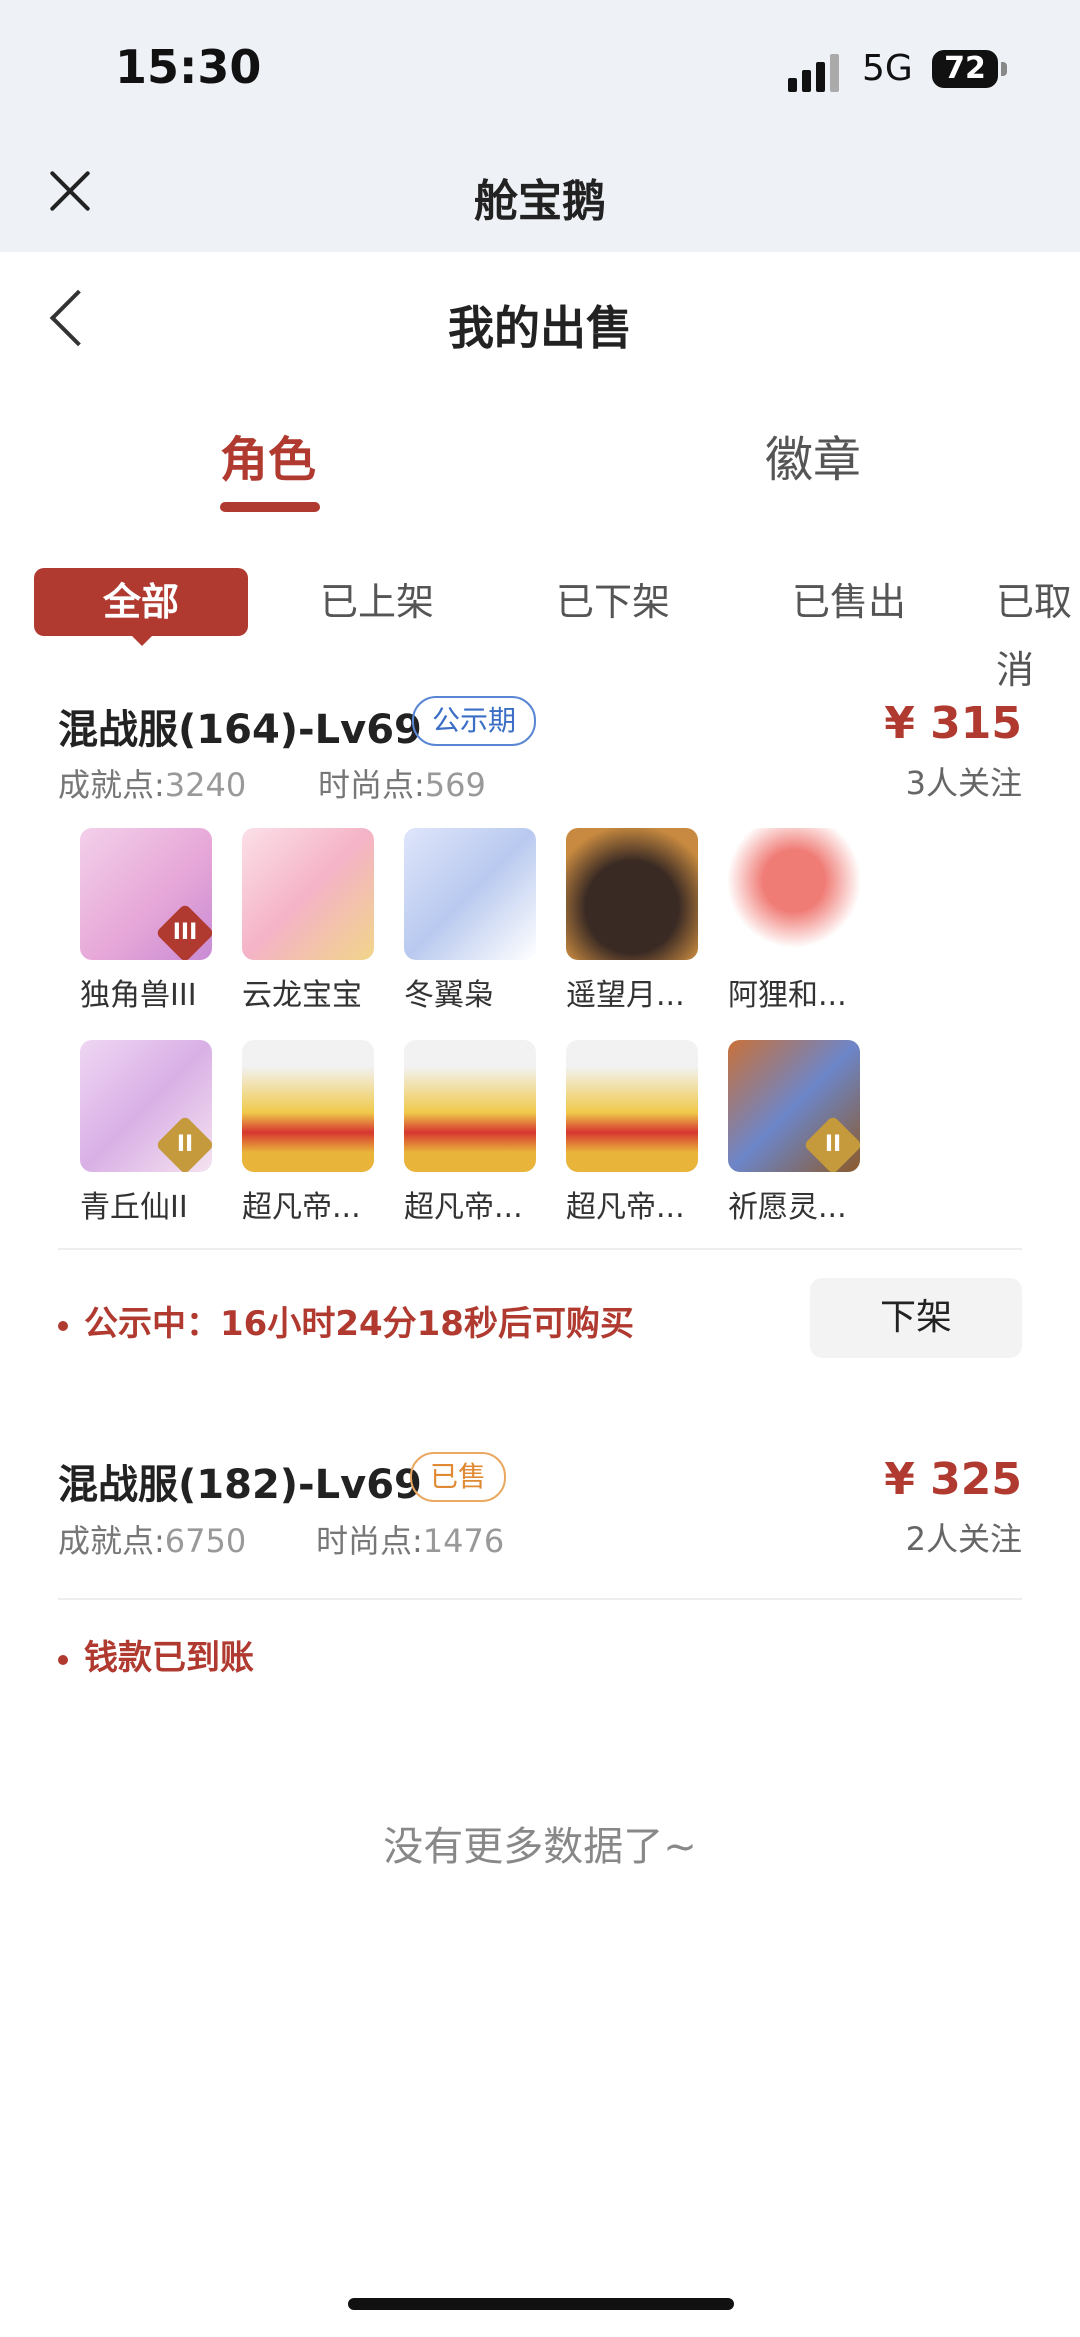 This screenshot has width=1080, height=2337. I want to click on fashion-stat: 时尚点:1476, so click(410, 1539).